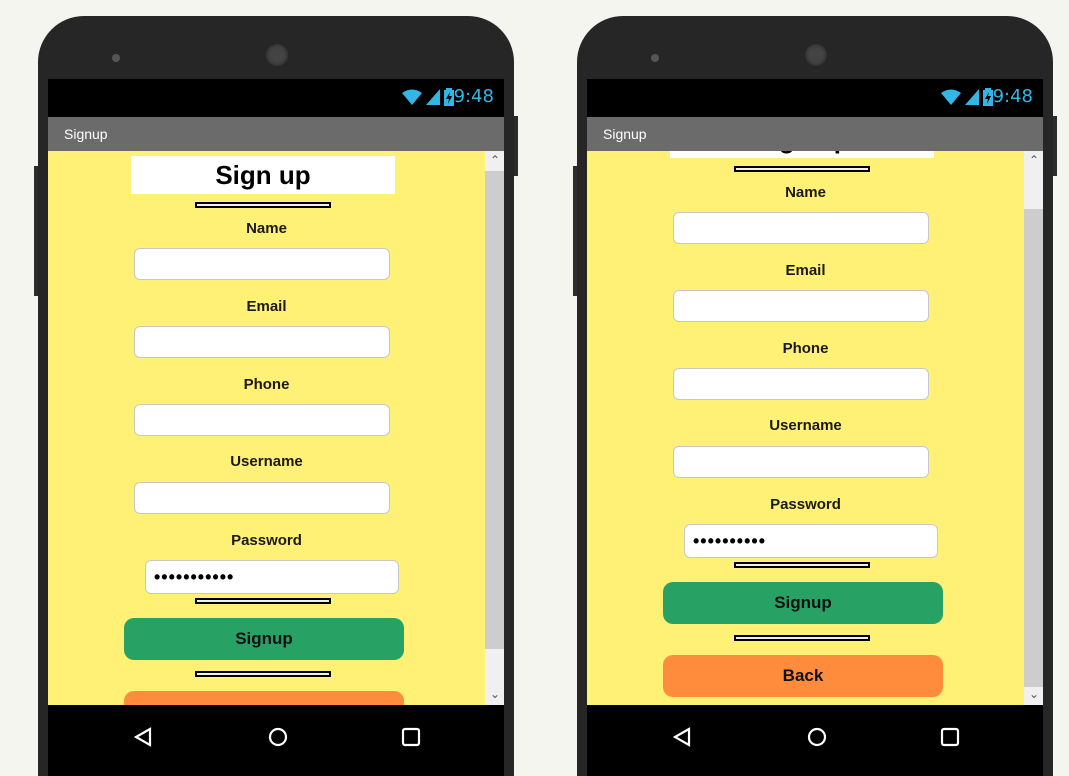 This screenshot has width=1069, height=776. I want to click on password-field: •••••••••••, so click(272, 577).